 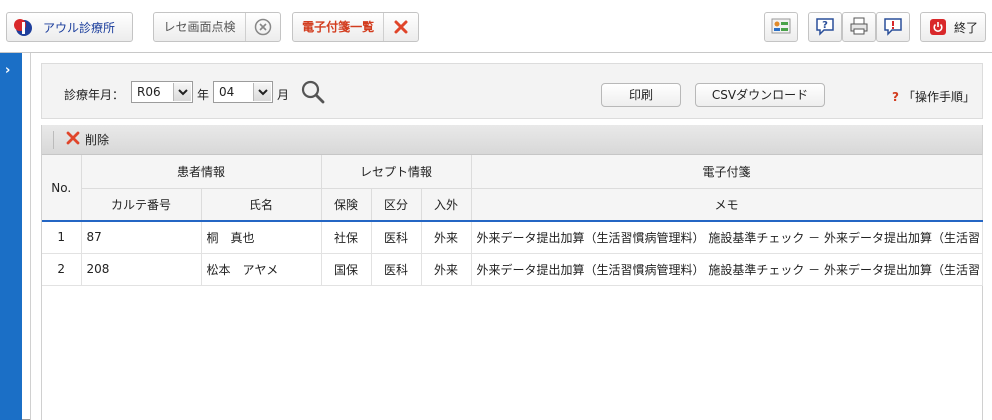 What do you see at coordinates (396, 205) in the screenshot?
I see `col-header-category: 区分` at bounding box center [396, 205].